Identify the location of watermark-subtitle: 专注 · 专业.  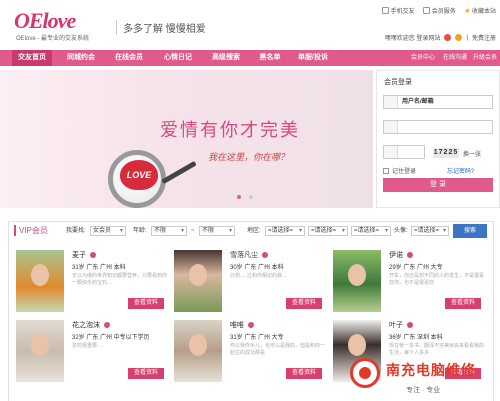
(423, 390).